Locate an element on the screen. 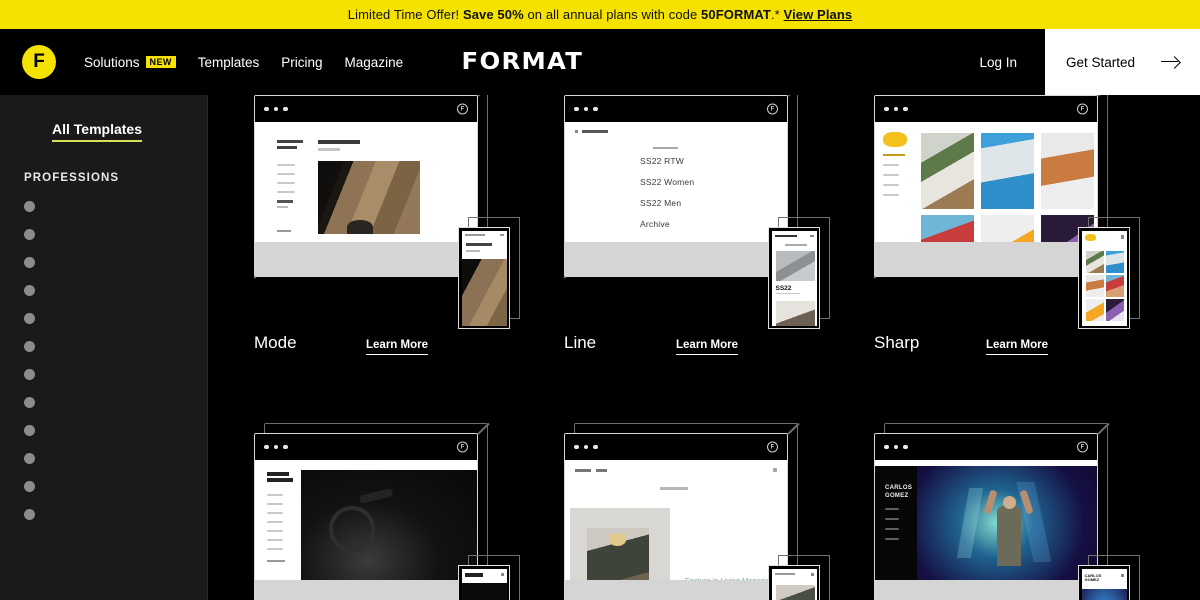 The width and height of the screenshot is (1200, 600). template-name: Line is located at coordinates (580, 342).